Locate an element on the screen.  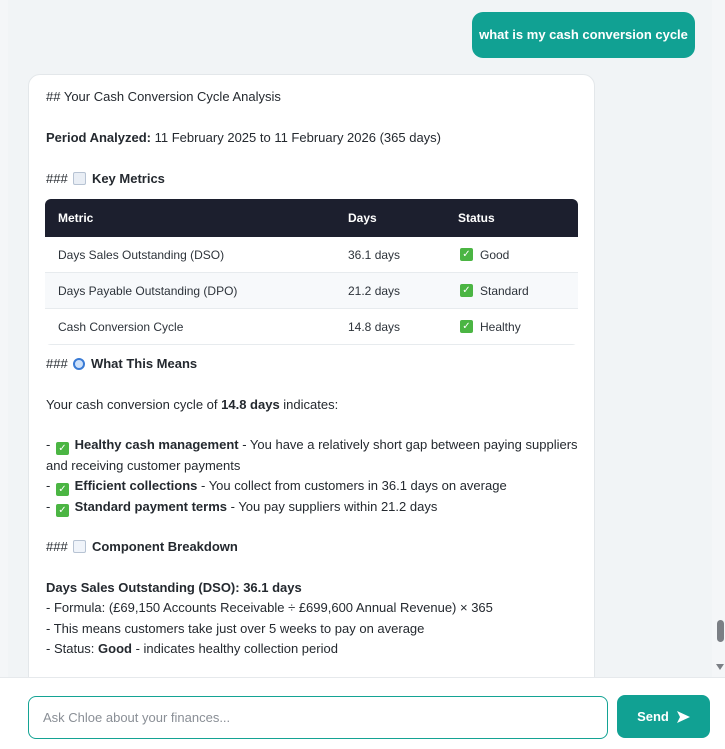
scrollbar-thumb is located at coordinates (720, 631).